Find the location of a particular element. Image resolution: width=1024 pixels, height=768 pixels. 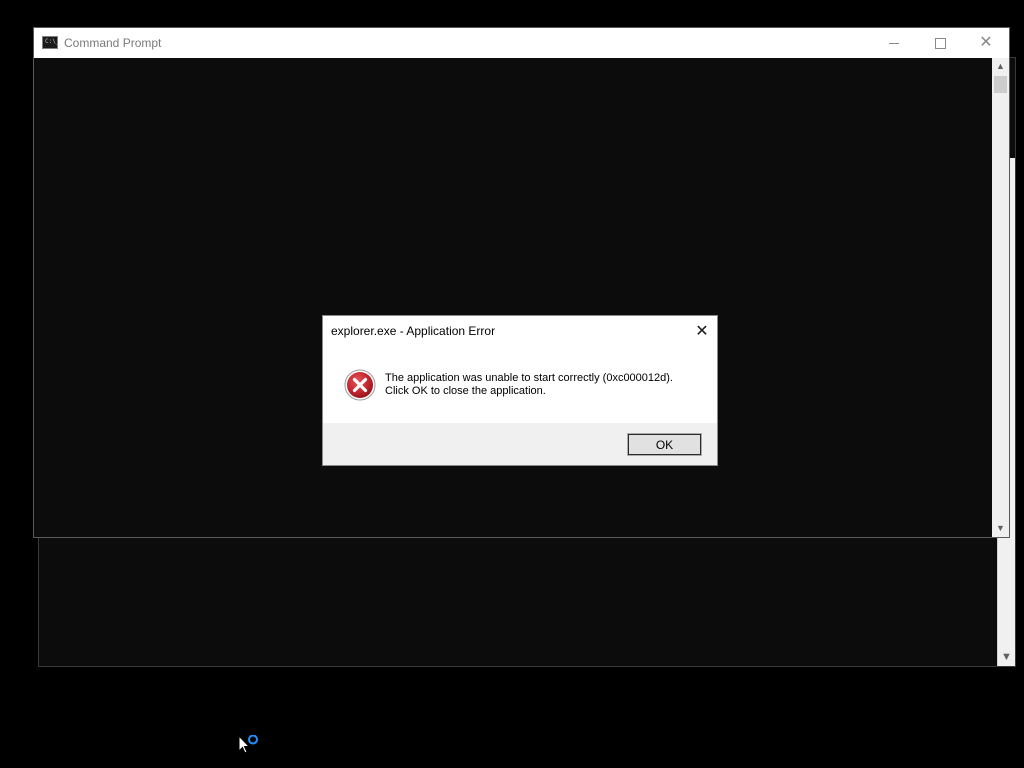

background-scroll-down-icon: ▼ is located at coordinates (1006, 657).